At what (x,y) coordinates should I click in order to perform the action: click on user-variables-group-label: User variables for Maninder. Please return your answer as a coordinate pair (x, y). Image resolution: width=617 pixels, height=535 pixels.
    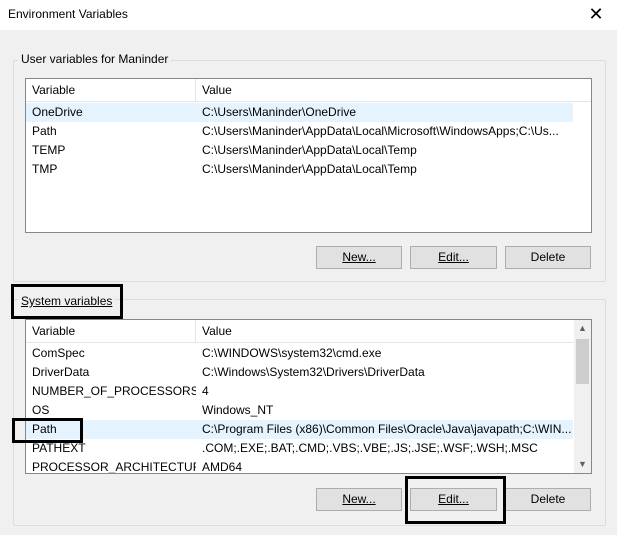
    Looking at the image, I should click on (95, 59).